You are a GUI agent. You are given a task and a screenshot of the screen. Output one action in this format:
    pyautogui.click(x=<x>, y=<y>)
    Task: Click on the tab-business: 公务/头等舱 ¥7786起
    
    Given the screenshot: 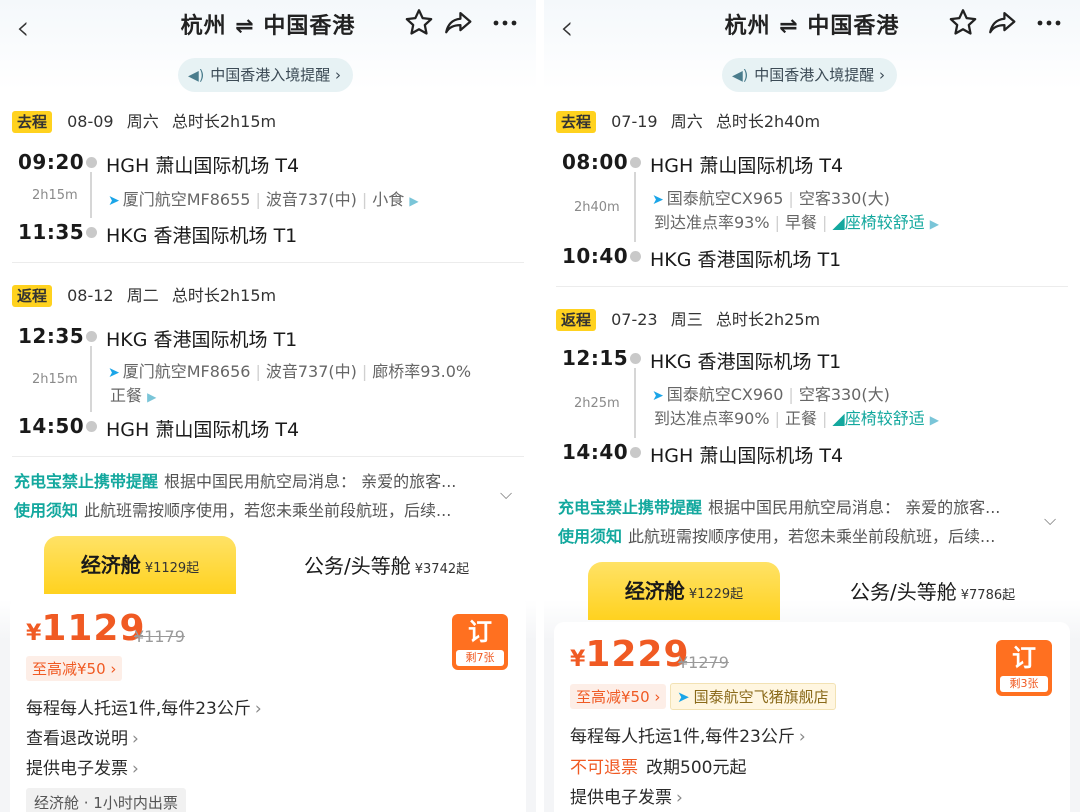 What is the action you would take?
    pyautogui.click(x=932, y=590)
    